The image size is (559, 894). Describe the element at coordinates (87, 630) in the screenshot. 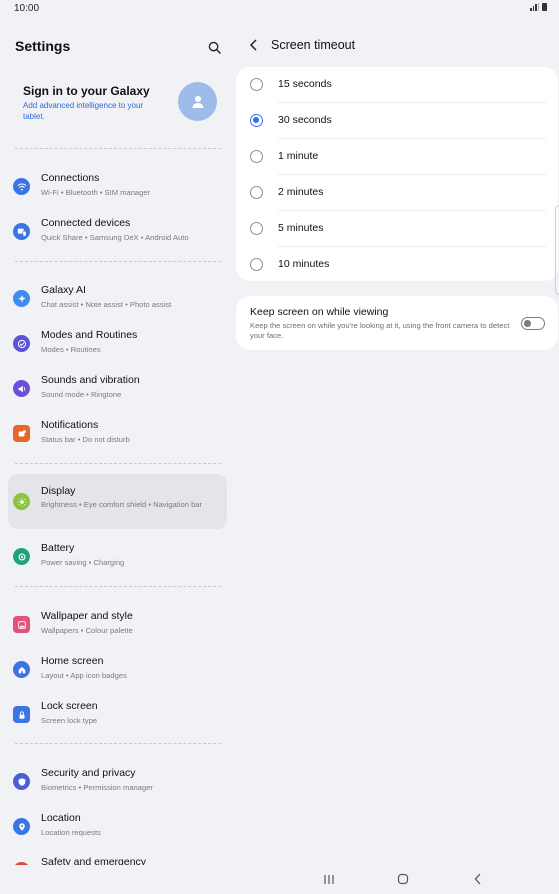

I see `item-subtitle: Wallpapers • Colour palette` at that location.